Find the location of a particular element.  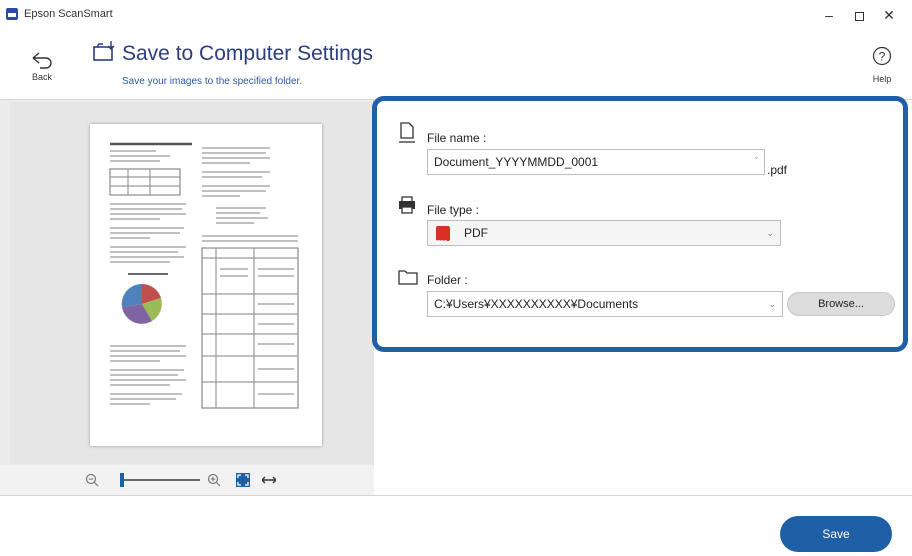

document-icon is located at coordinates (407, 132).